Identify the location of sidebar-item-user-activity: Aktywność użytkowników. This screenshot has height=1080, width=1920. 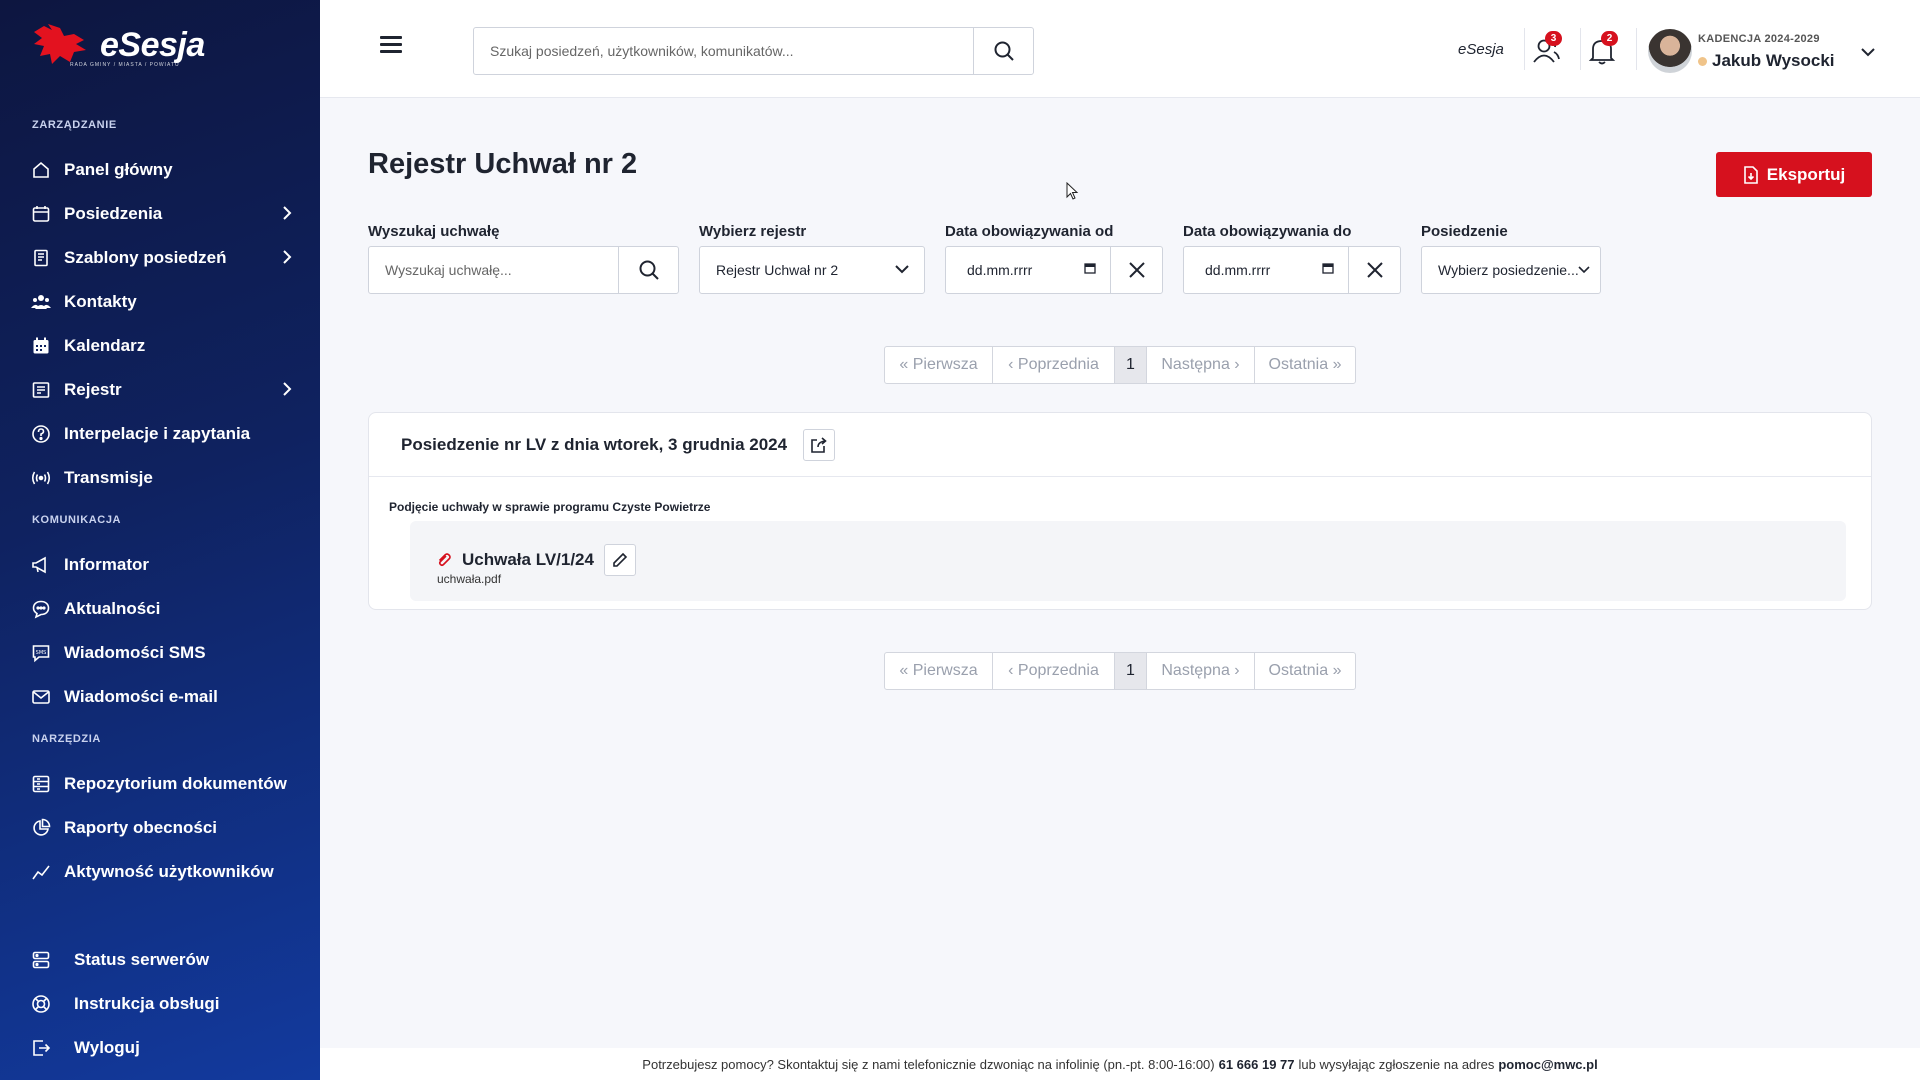
(161, 872).